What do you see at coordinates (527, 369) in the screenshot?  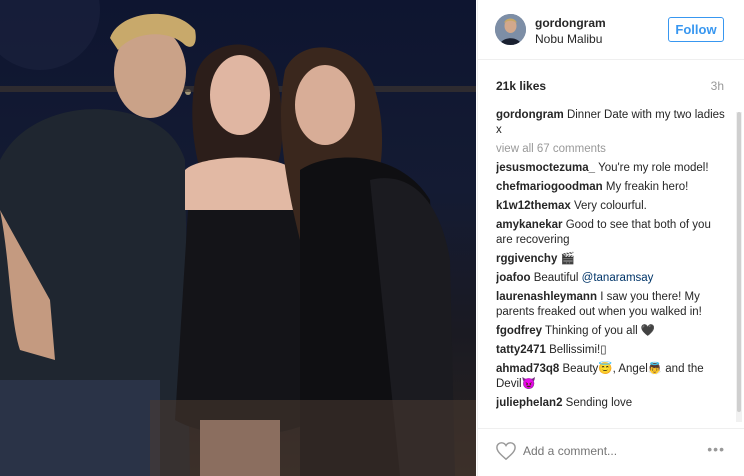 I see `comment-username: ahmad73q8` at bounding box center [527, 369].